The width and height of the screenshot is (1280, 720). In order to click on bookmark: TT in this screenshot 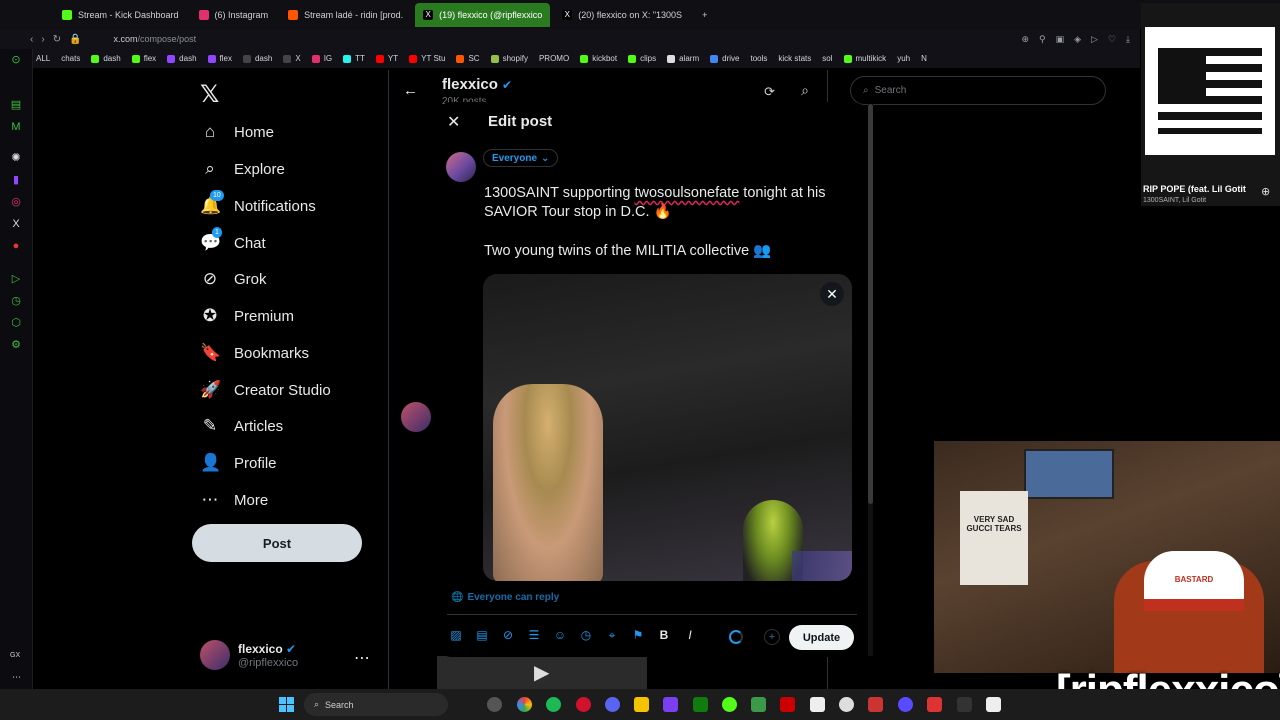, I will do `click(354, 58)`.